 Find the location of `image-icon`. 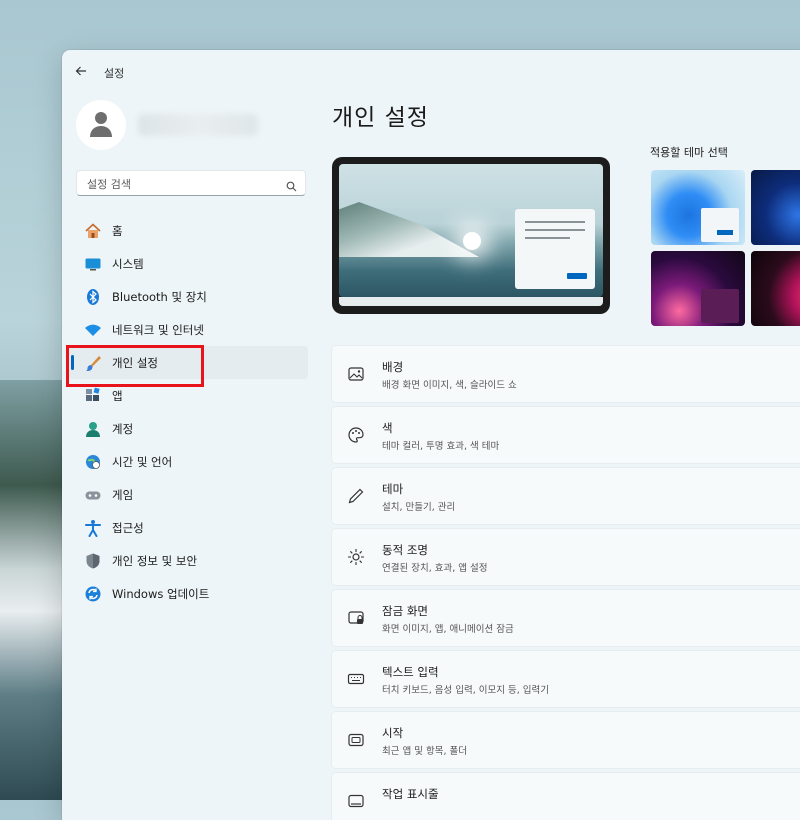

image-icon is located at coordinates (356, 374).